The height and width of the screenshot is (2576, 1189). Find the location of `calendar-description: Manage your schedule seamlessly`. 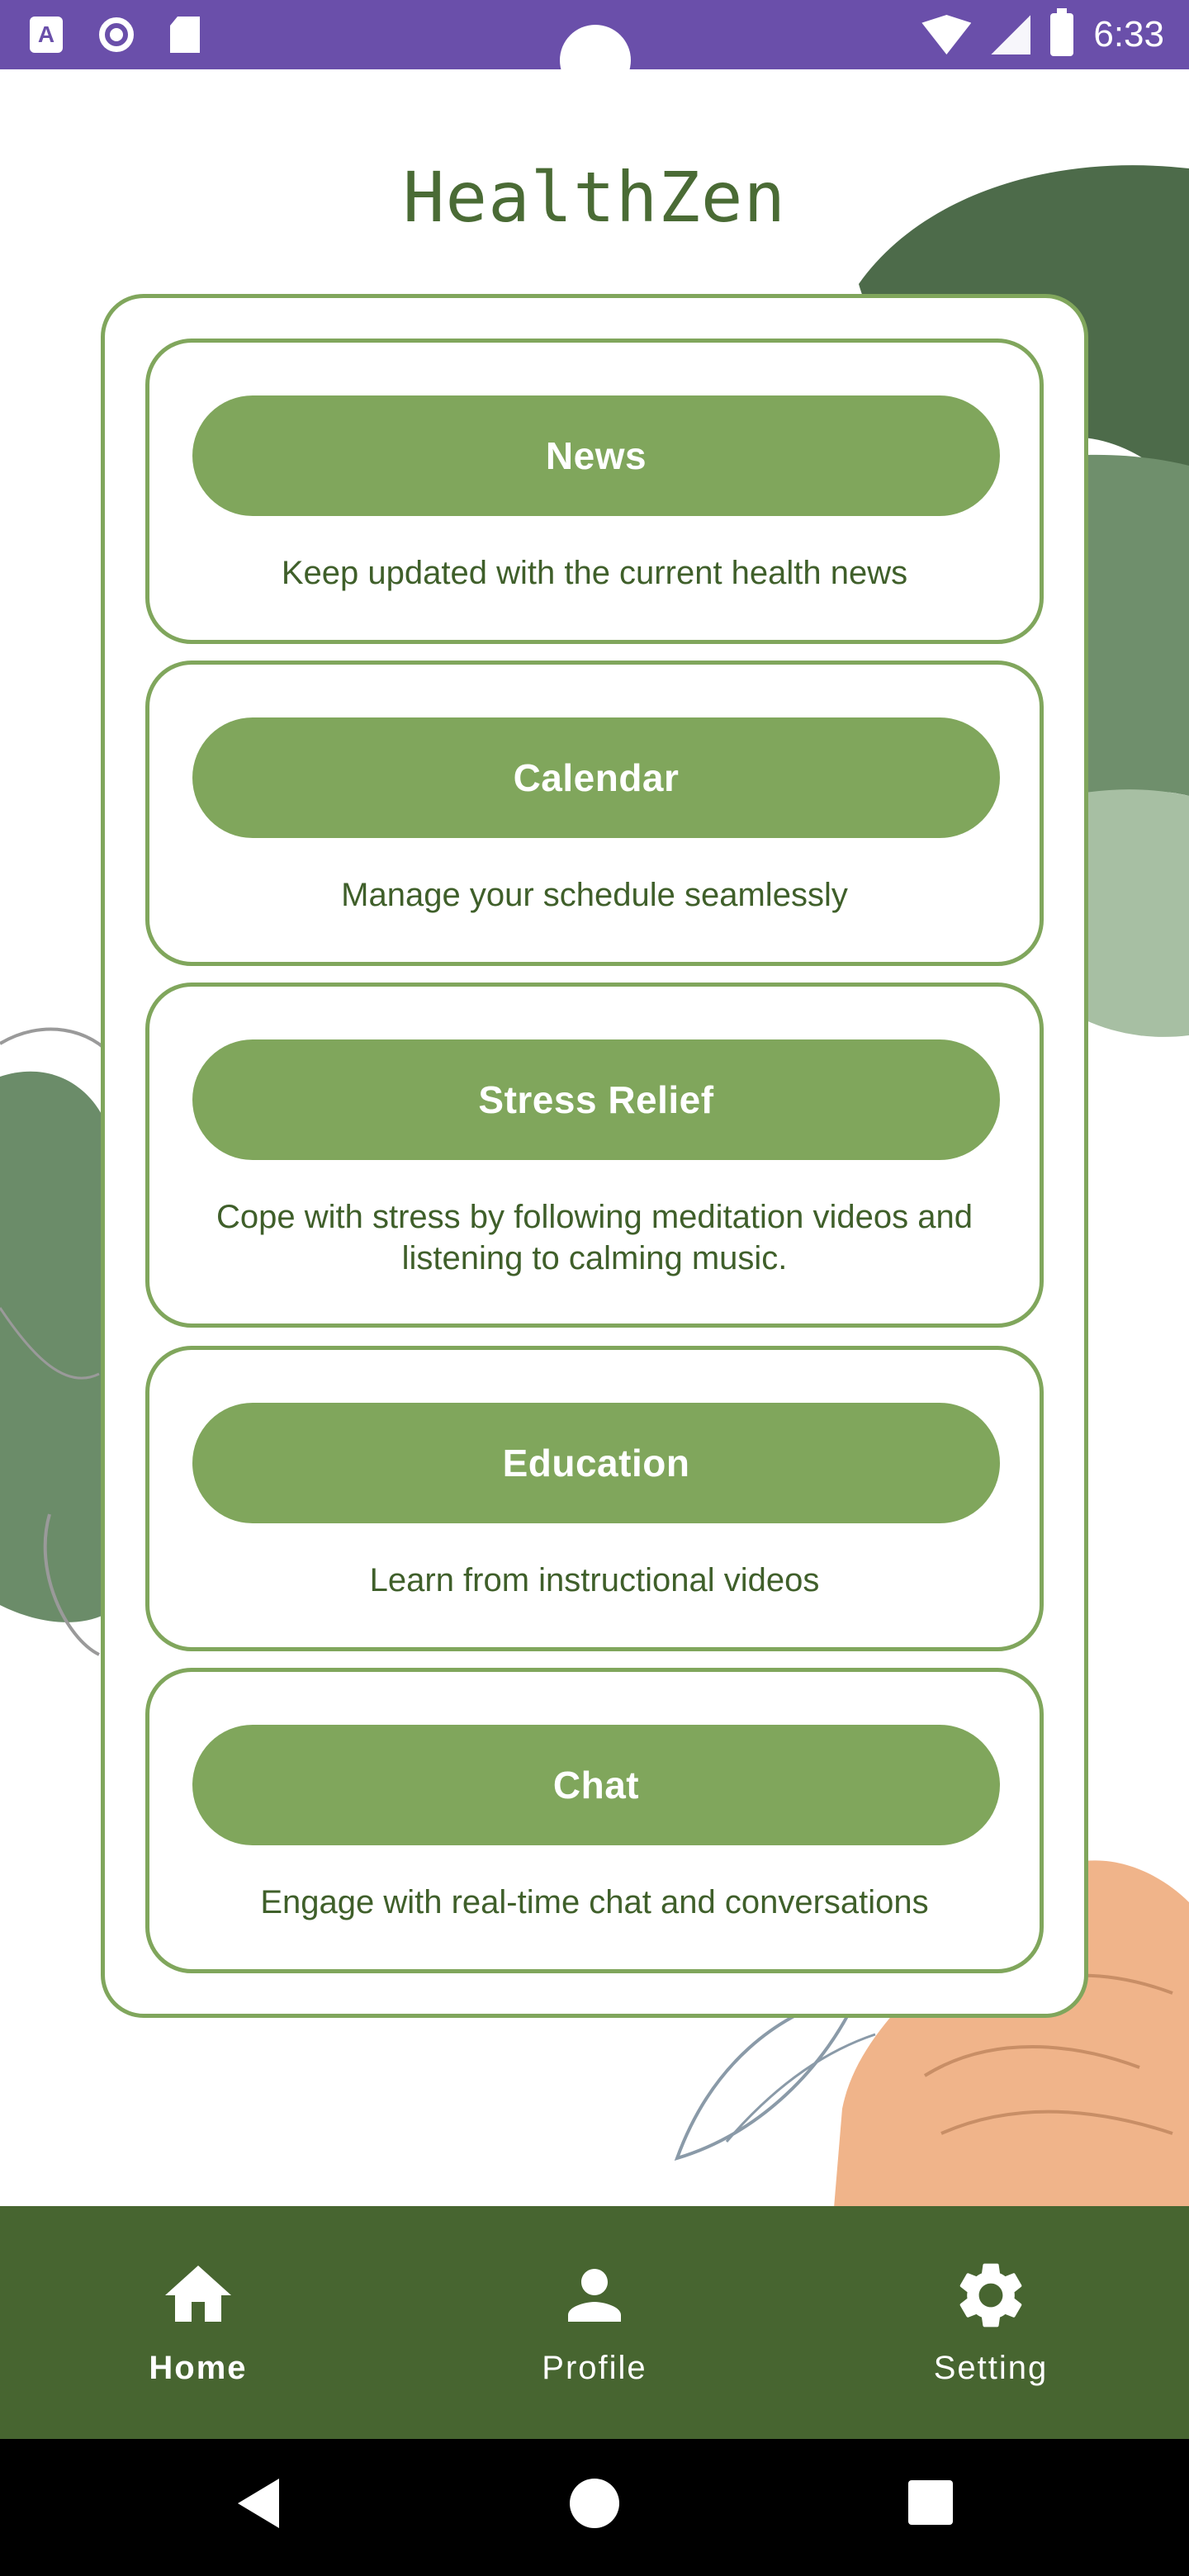

calendar-description: Manage your schedule seamlessly is located at coordinates (594, 895).